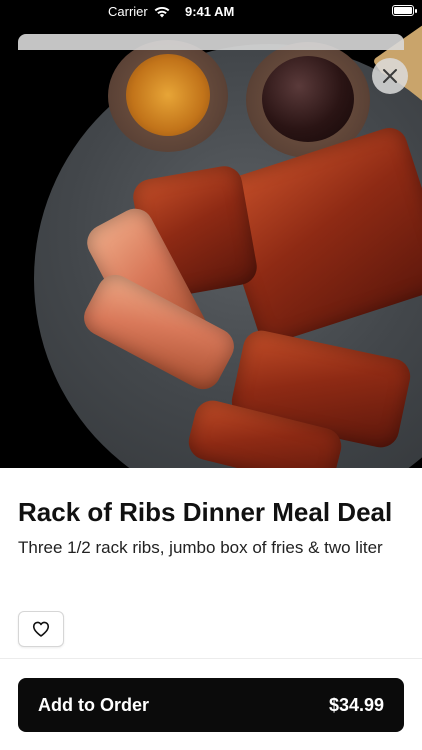 This screenshot has width=422, height=750. I want to click on status-time: 9:41 AM, so click(210, 11).